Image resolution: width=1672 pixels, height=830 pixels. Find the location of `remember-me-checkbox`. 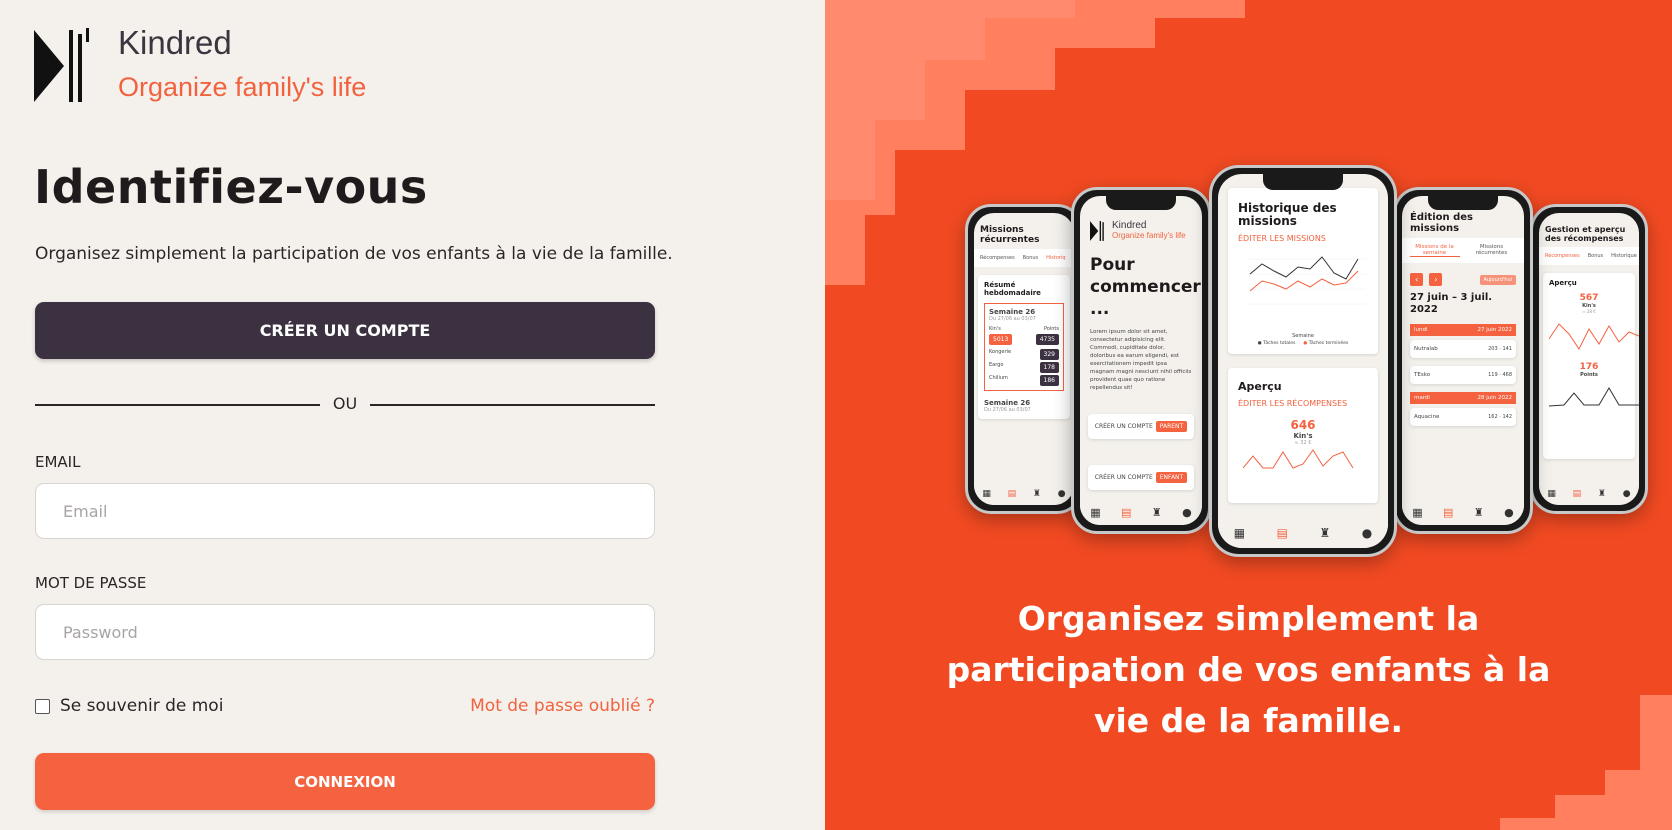

remember-me-checkbox is located at coordinates (42, 706).